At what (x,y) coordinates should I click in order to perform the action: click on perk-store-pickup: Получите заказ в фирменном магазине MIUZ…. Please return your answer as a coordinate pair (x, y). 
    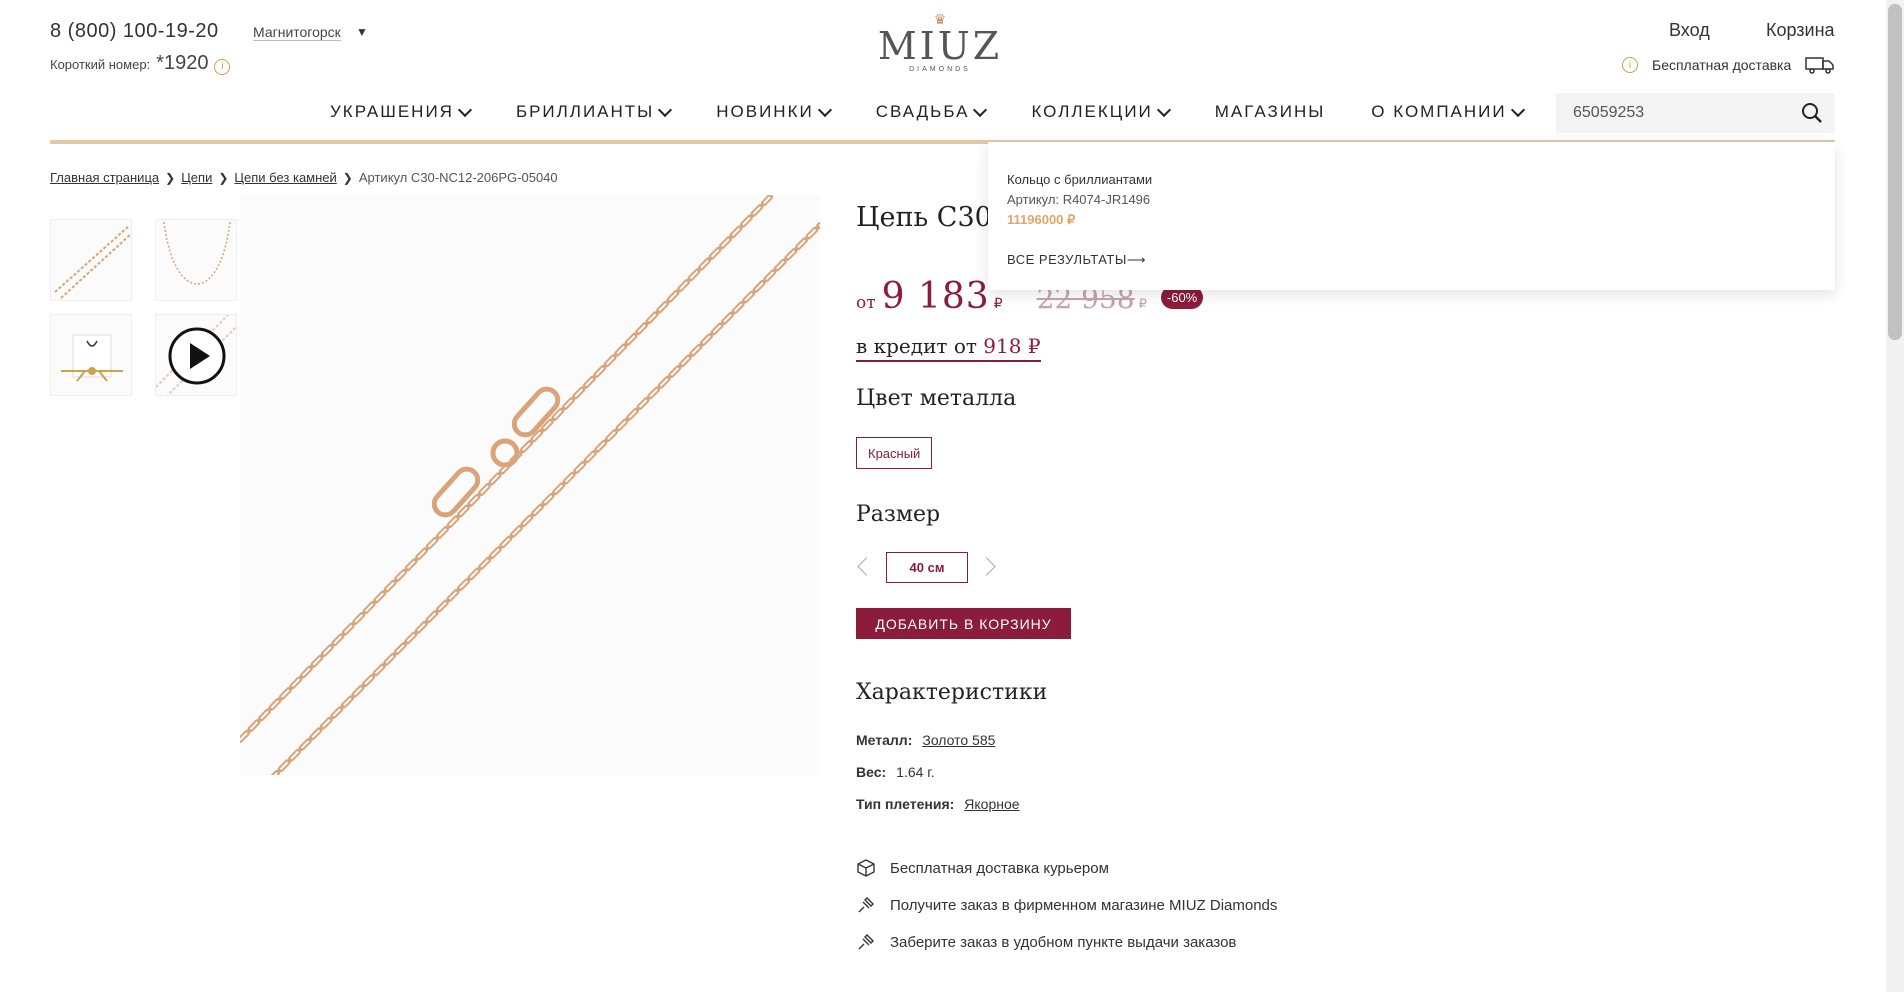
    Looking at the image, I should click on (1066, 905).